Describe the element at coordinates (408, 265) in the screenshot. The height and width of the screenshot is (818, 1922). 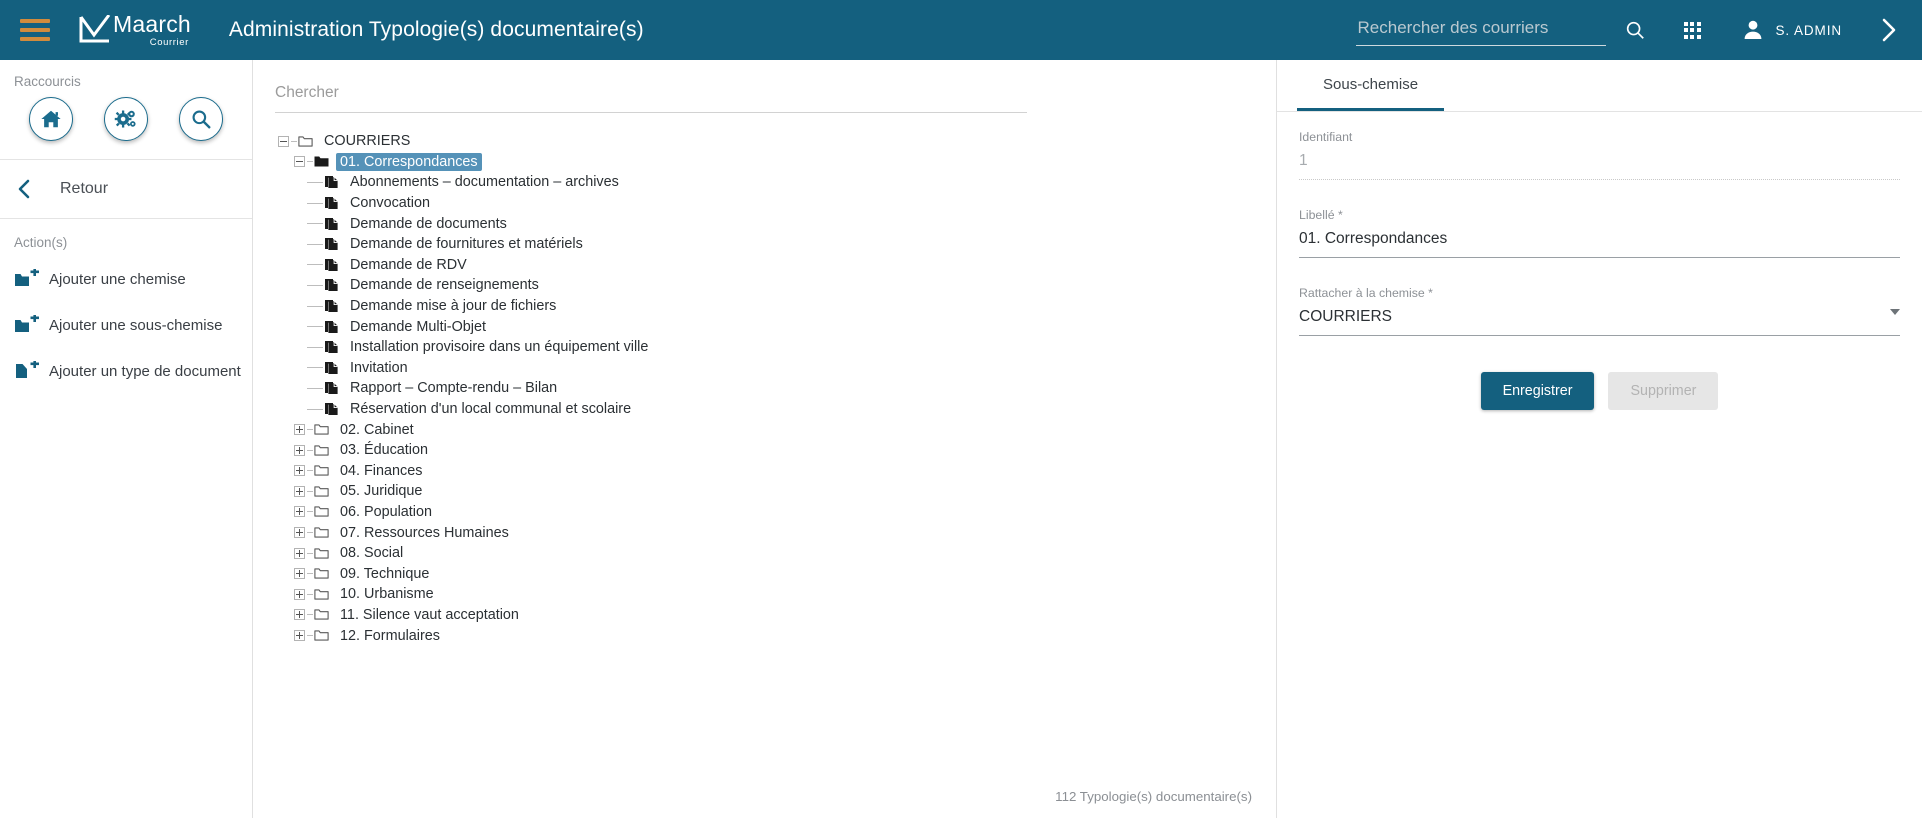
I see `tree-node-label: Demande de RDV` at that location.